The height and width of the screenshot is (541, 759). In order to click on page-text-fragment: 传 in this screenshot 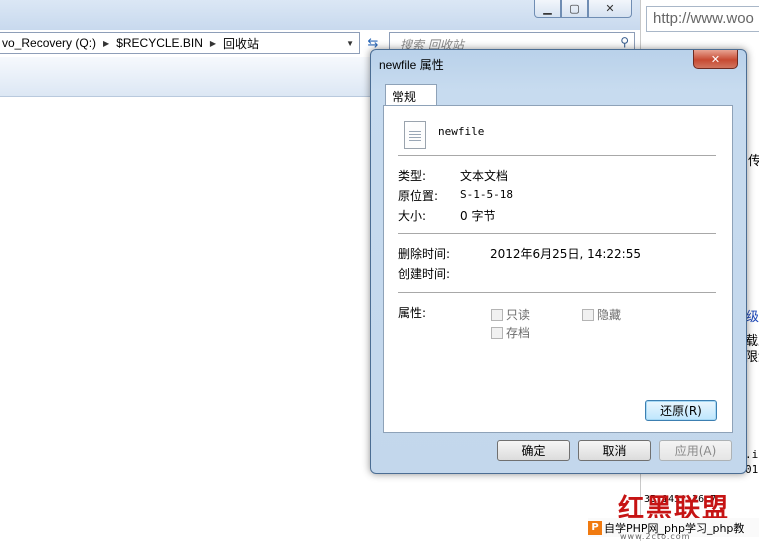, I will do `click(753, 161)`.